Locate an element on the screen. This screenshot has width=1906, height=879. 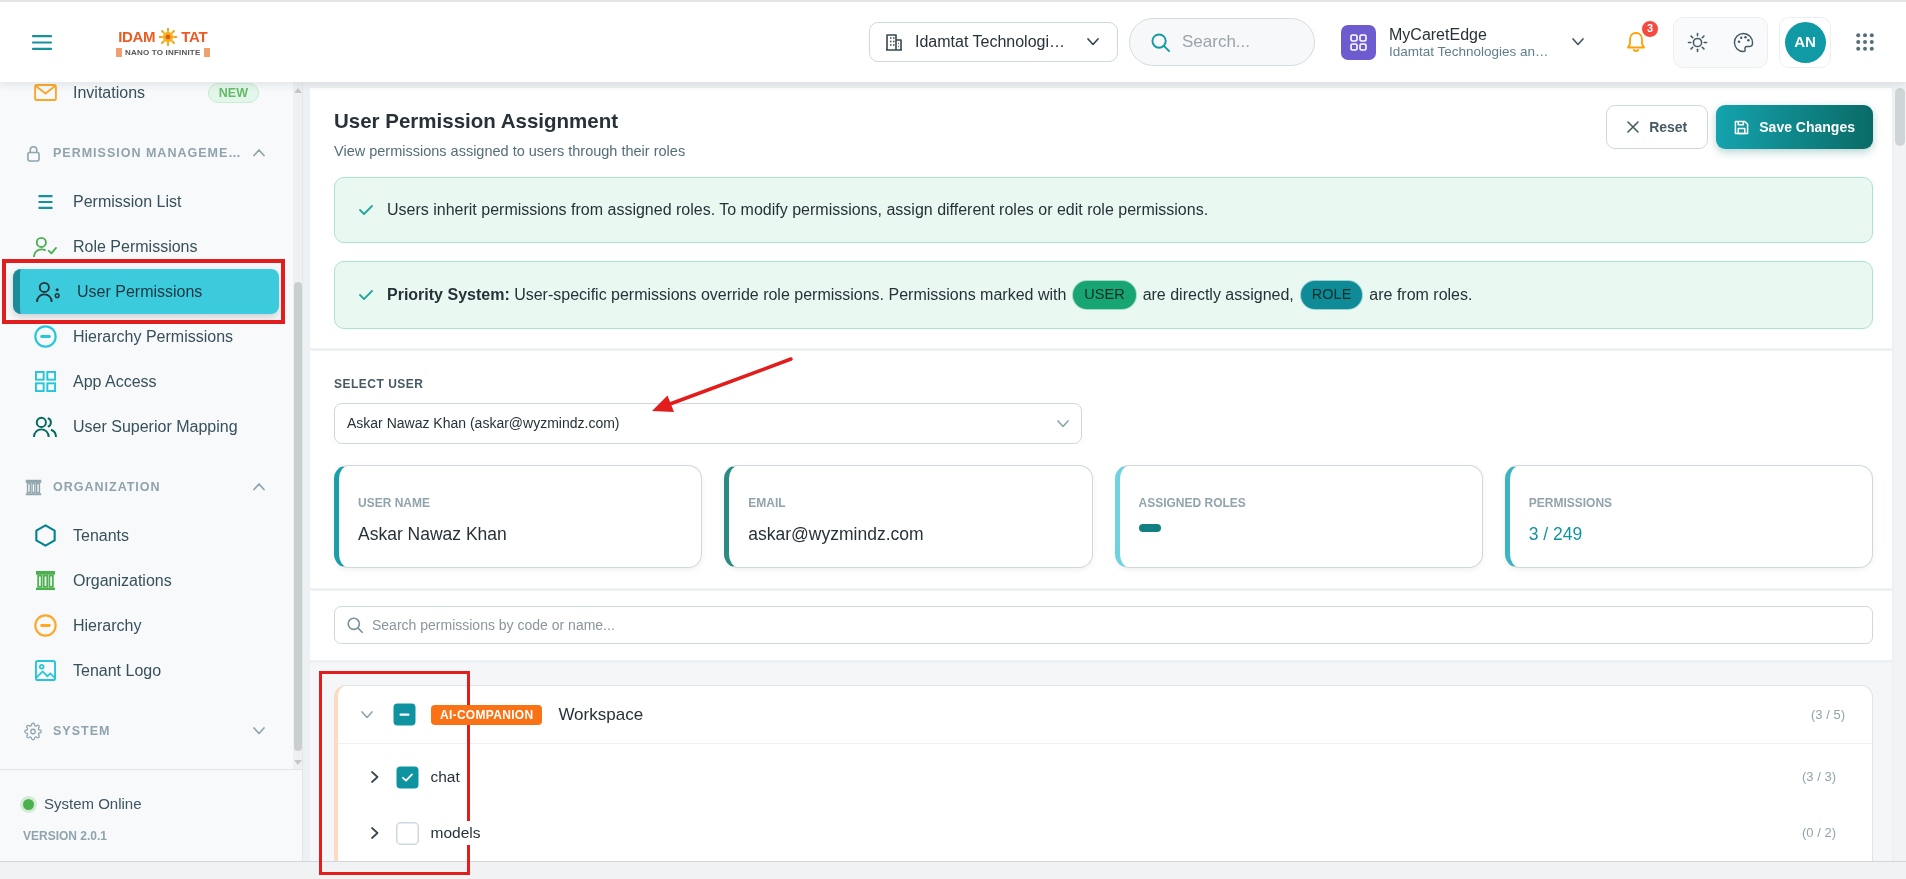
count-text: (0 / 2) is located at coordinates (1819, 833).